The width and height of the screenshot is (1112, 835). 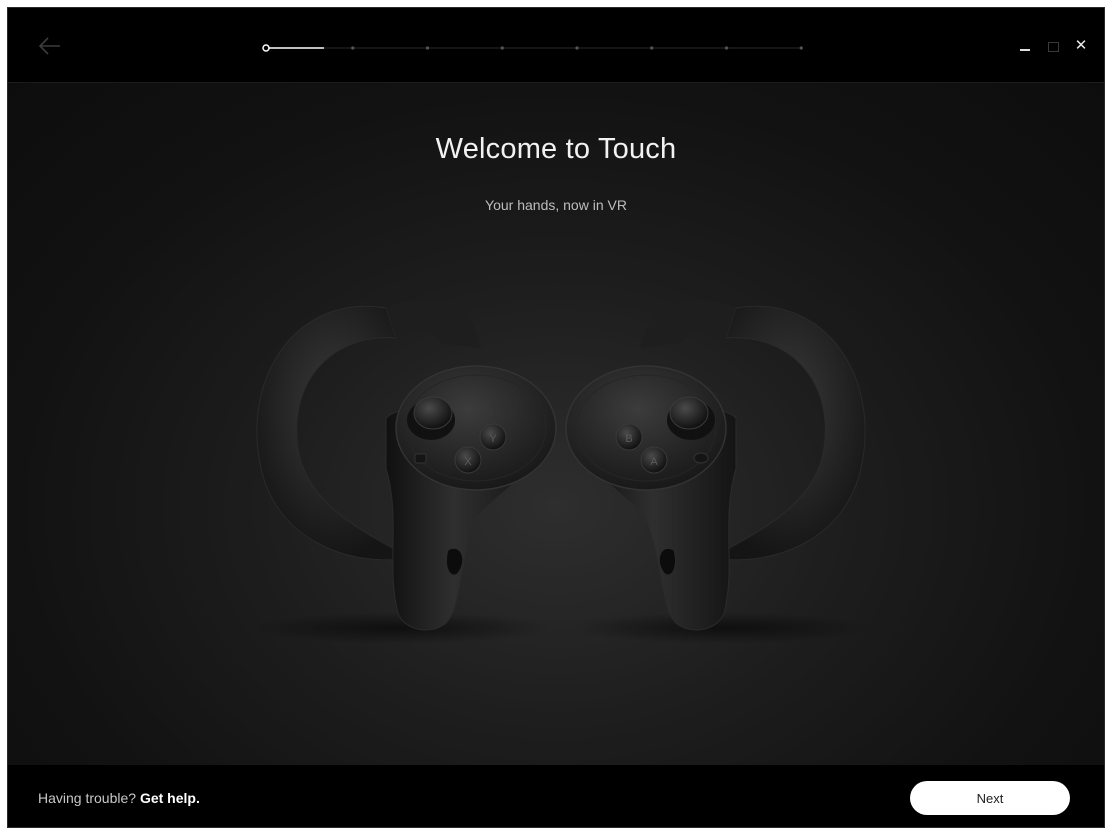 I want to click on maximize-icon, so click(x=1053, y=46).